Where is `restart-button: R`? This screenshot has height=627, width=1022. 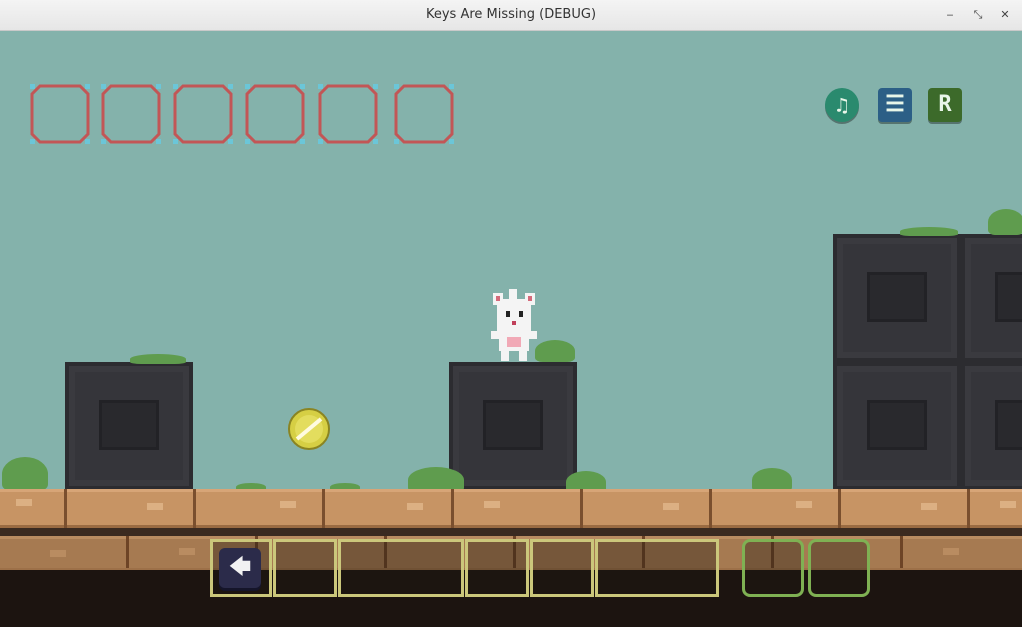 restart-button: R is located at coordinates (945, 105).